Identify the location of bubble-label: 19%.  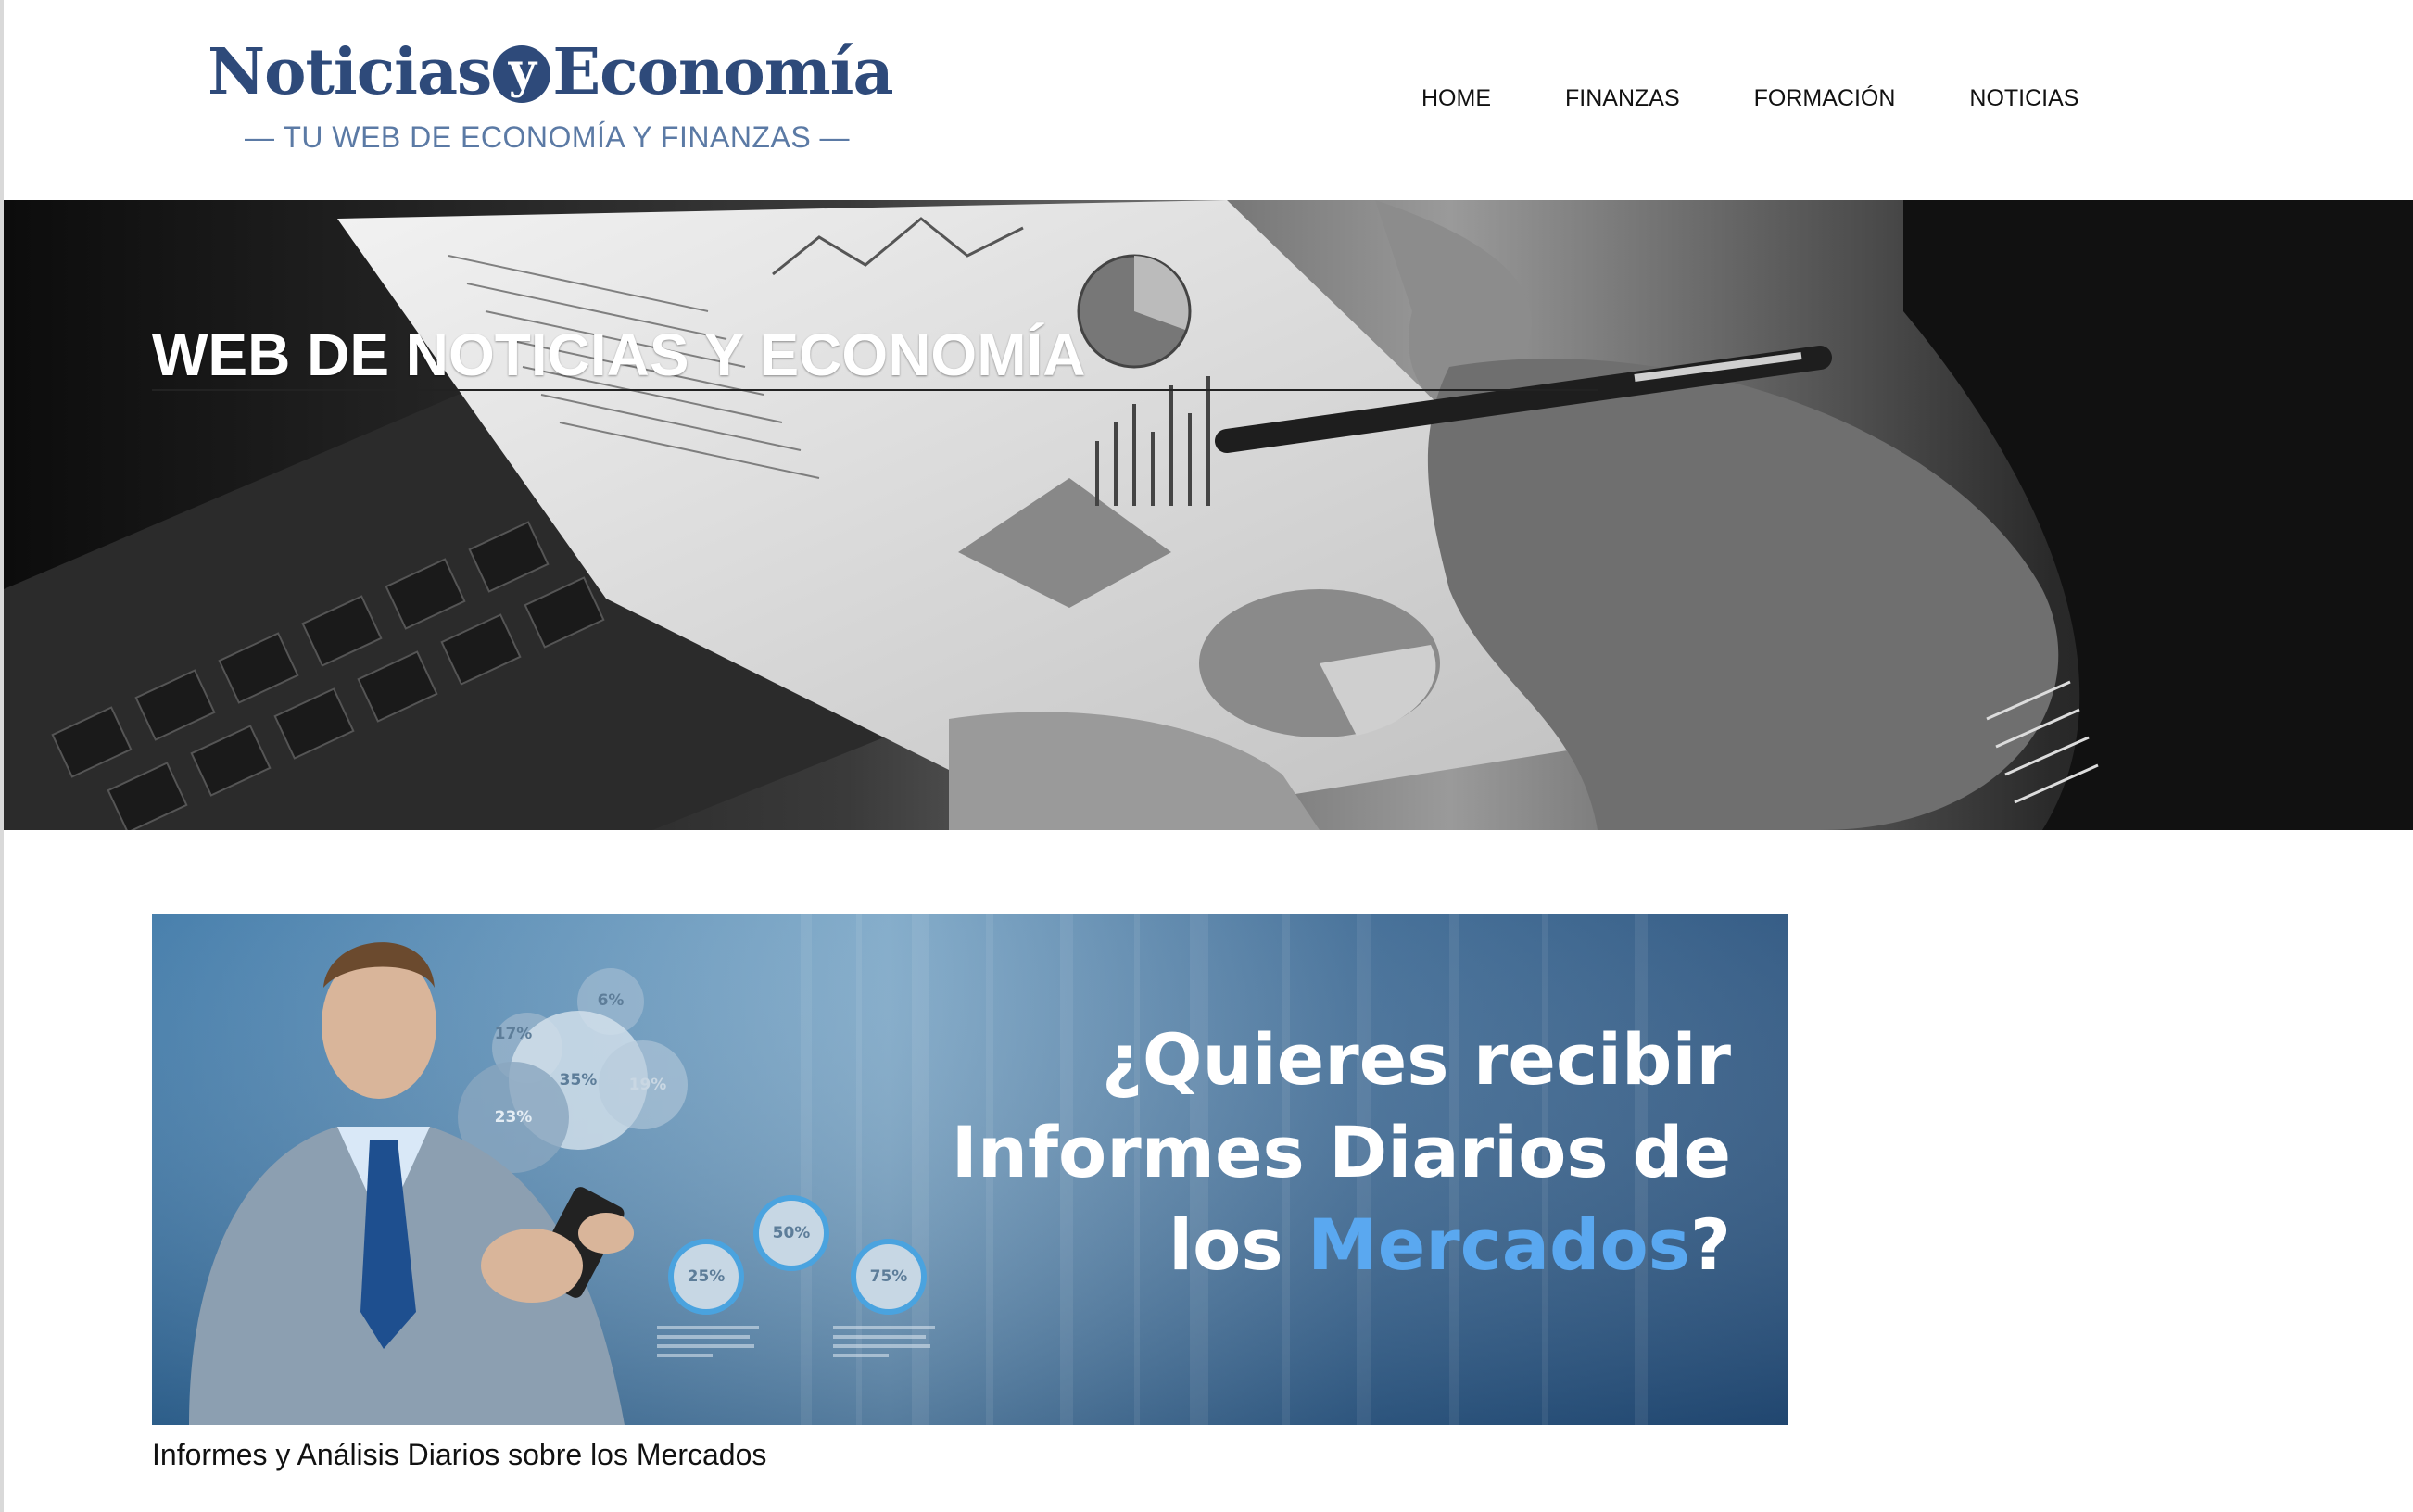
(648, 1085).